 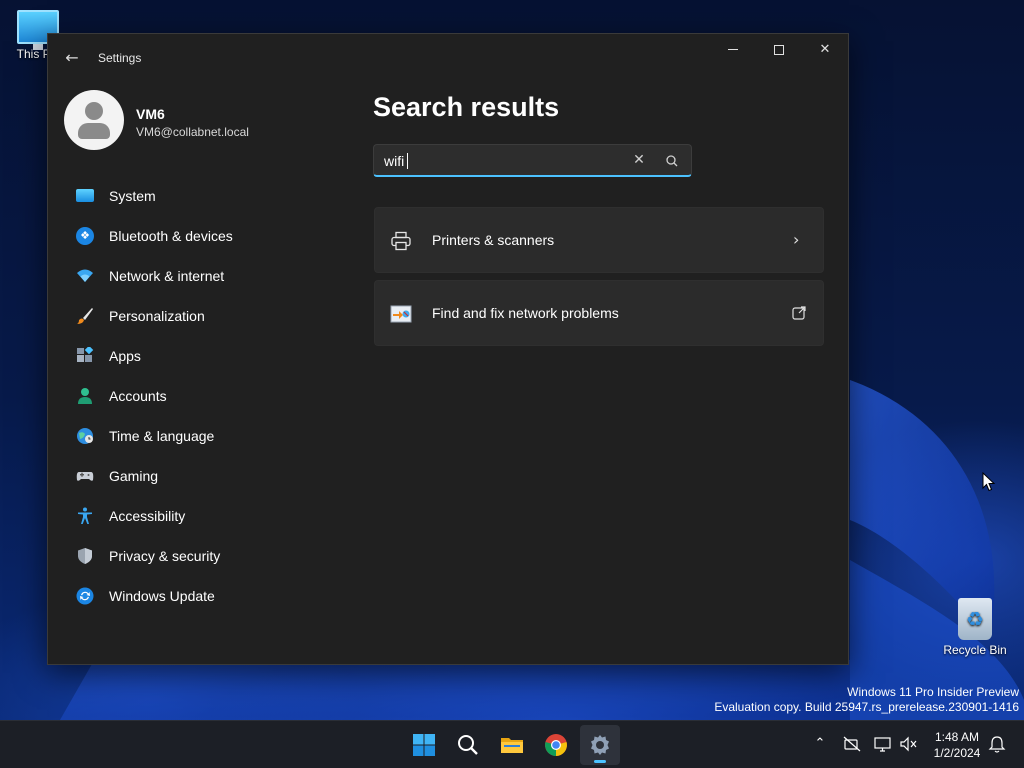 I want to click on display-tray-button, so click(x=883, y=744).